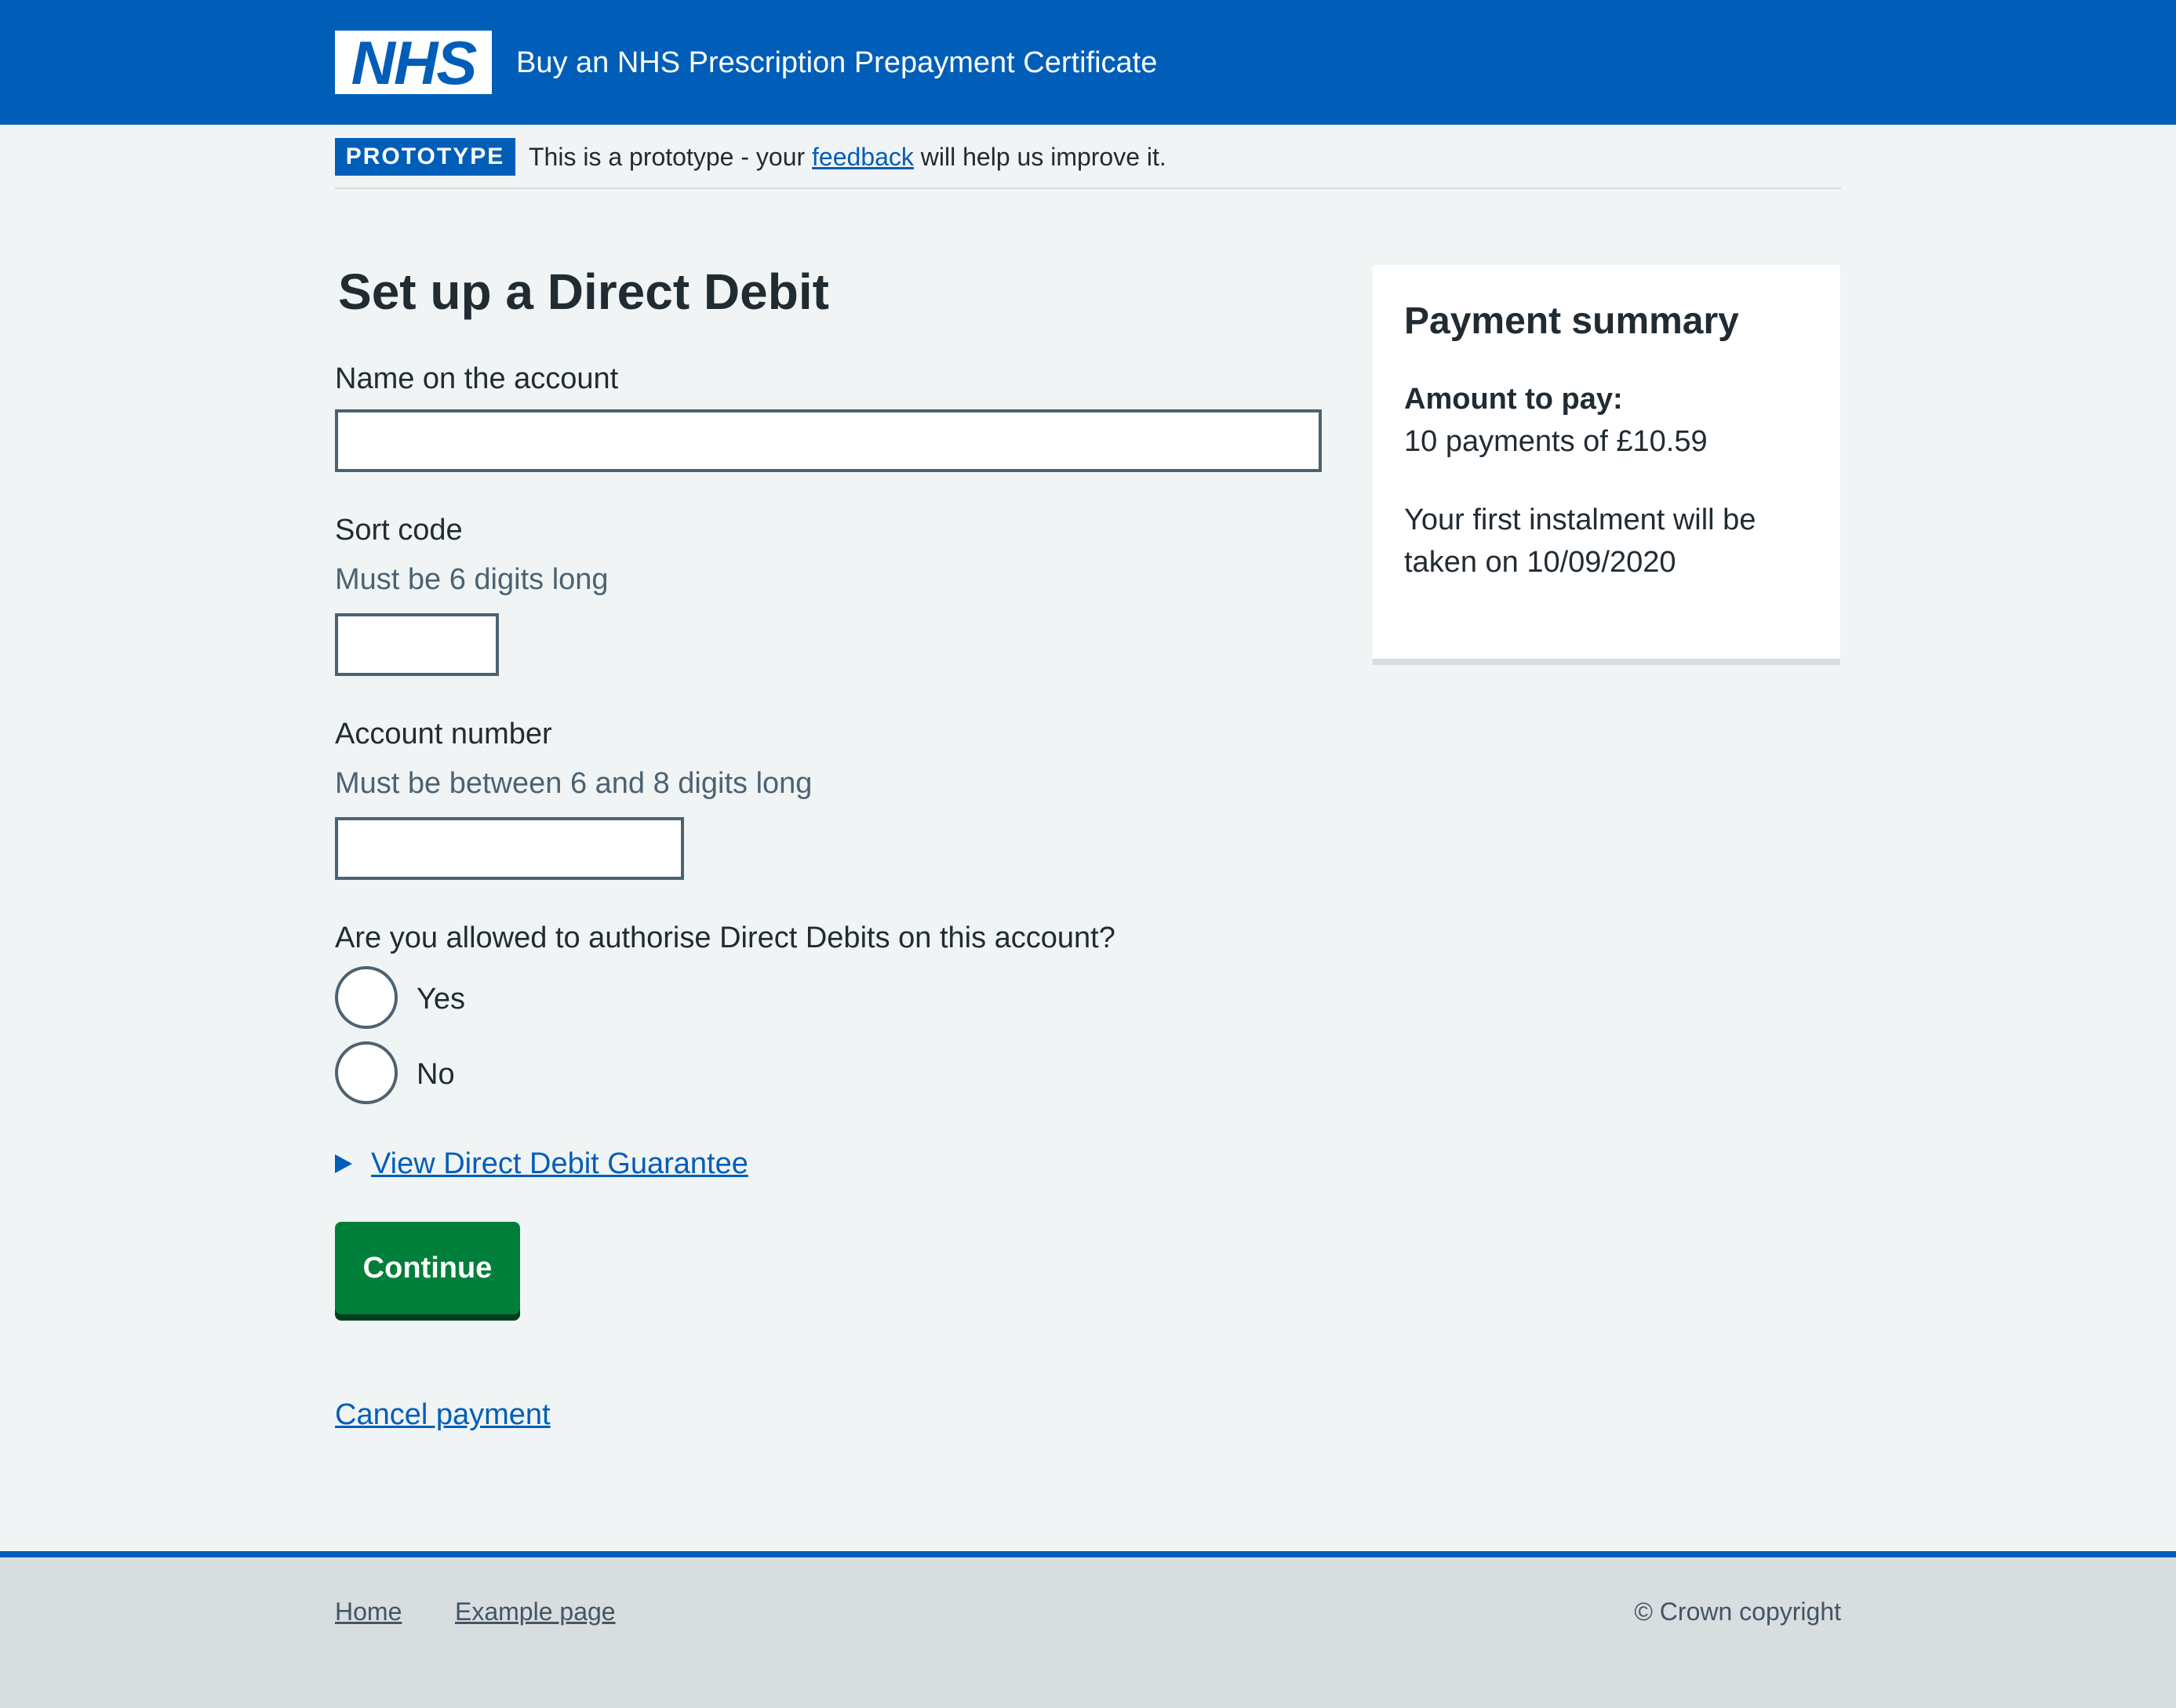  Describe the element at coordinates (863, 157) in the screenshot. I see `feedback-link: feedback` at that location.